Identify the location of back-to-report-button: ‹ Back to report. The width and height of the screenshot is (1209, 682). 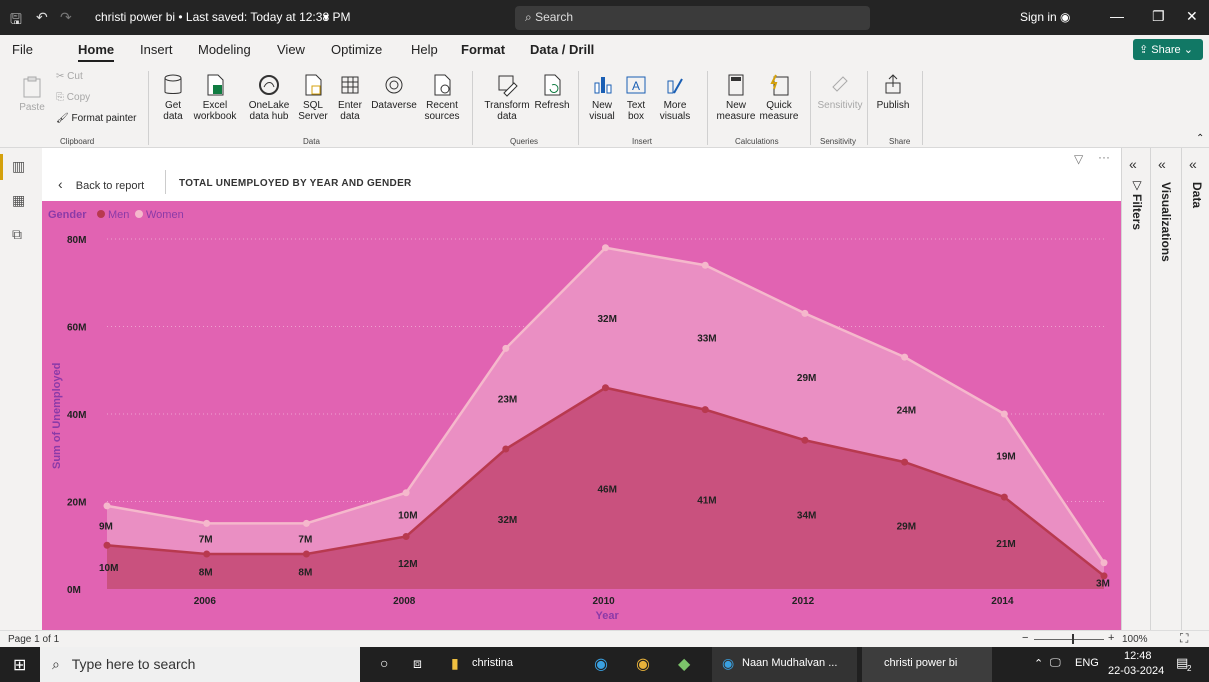
(101, 184).